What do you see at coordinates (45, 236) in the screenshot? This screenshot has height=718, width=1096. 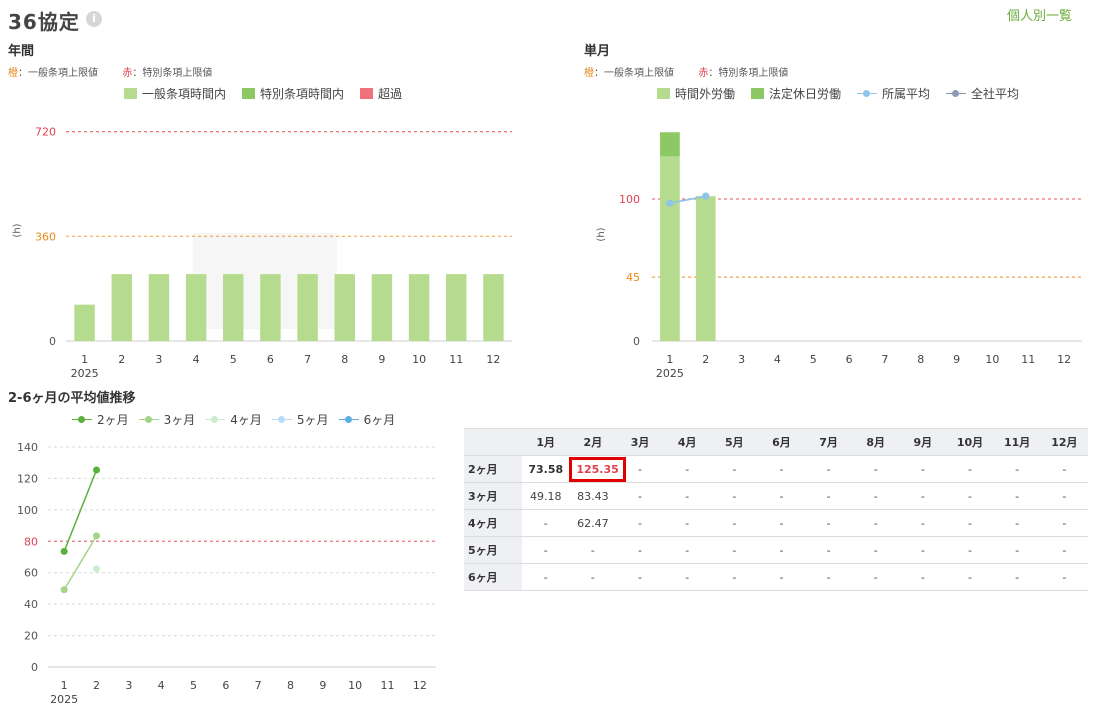 I see `y-tick-label: 360` at bounding box center [45, 236].